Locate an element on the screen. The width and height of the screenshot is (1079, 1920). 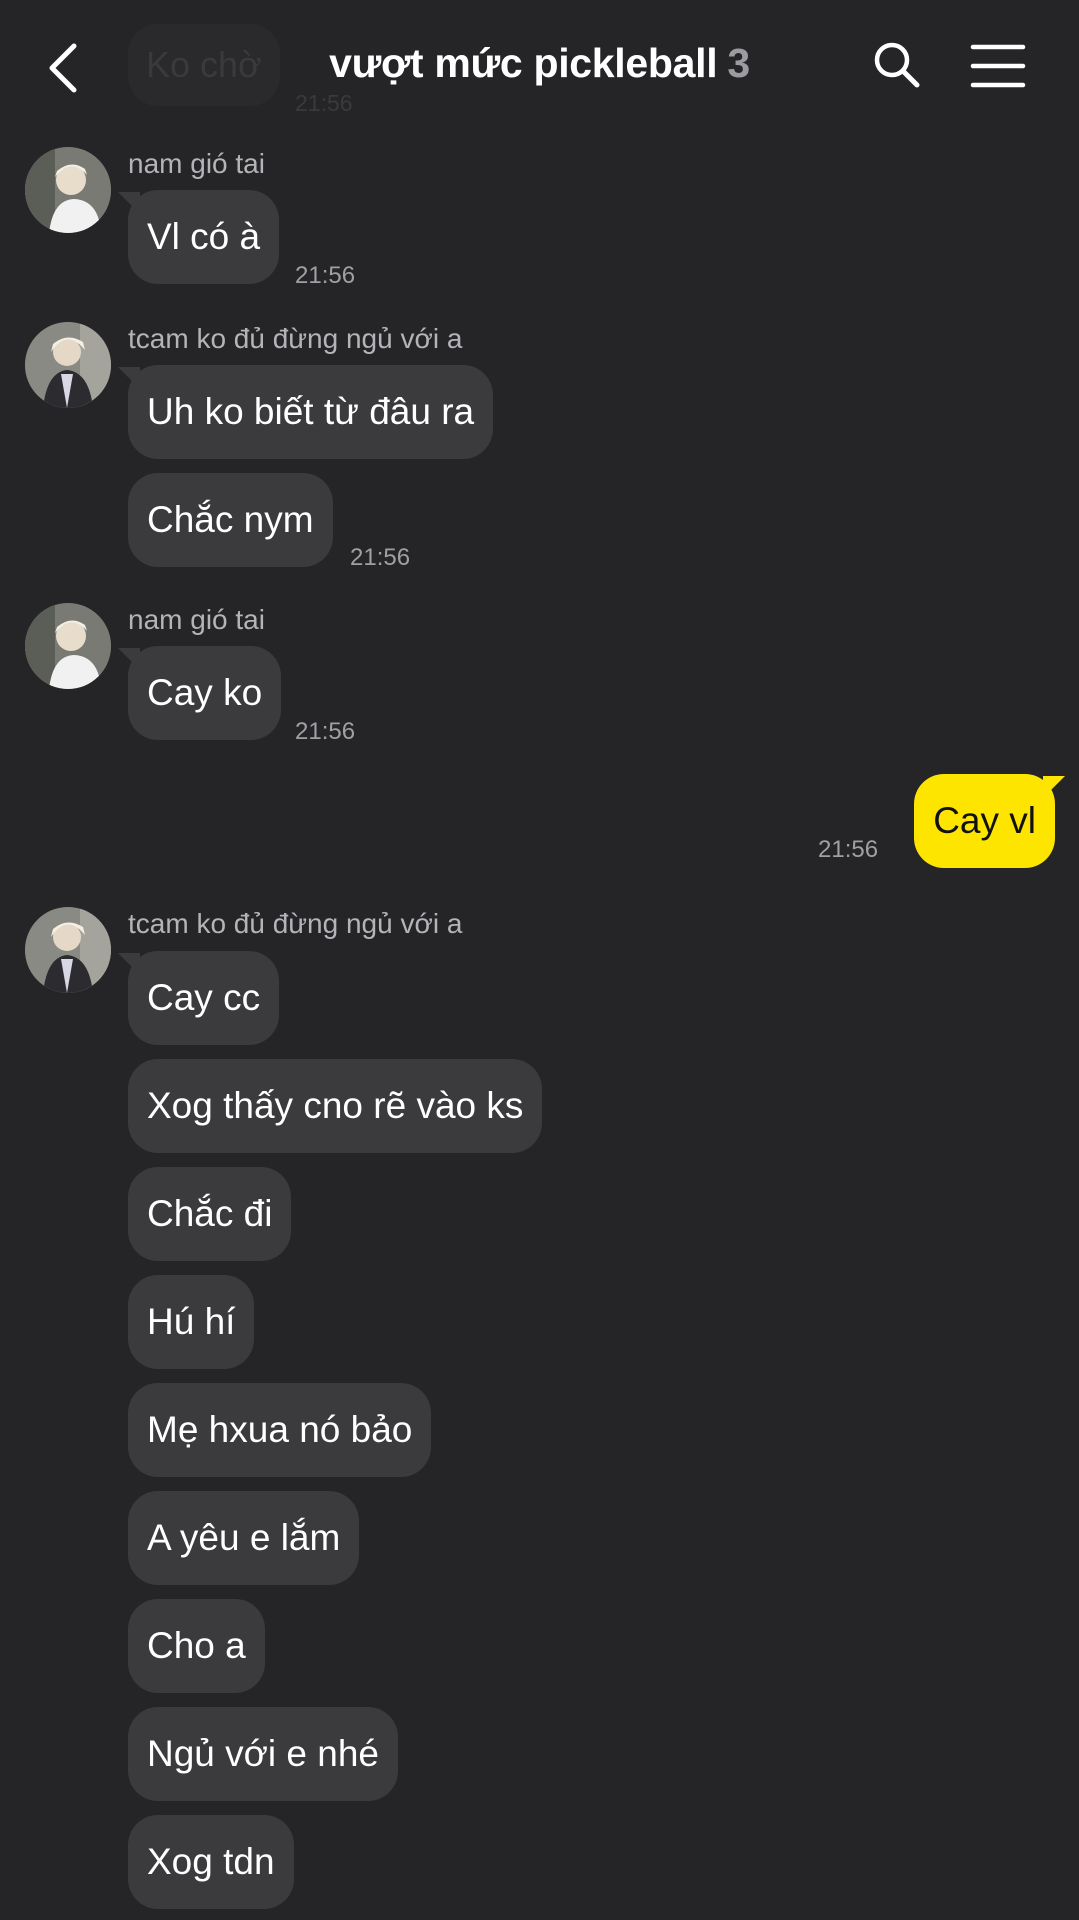
message-bubble: Xog thấy cno rẽ vào ks is located at coordinates (335, 1106).